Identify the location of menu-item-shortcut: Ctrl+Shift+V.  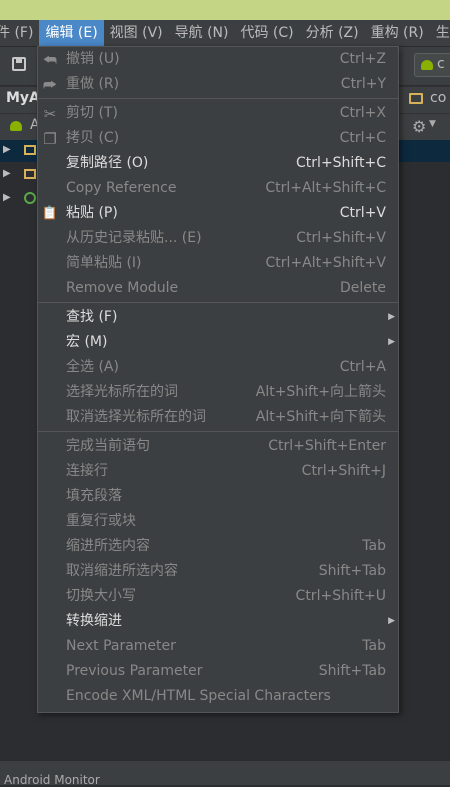
(341, 238).